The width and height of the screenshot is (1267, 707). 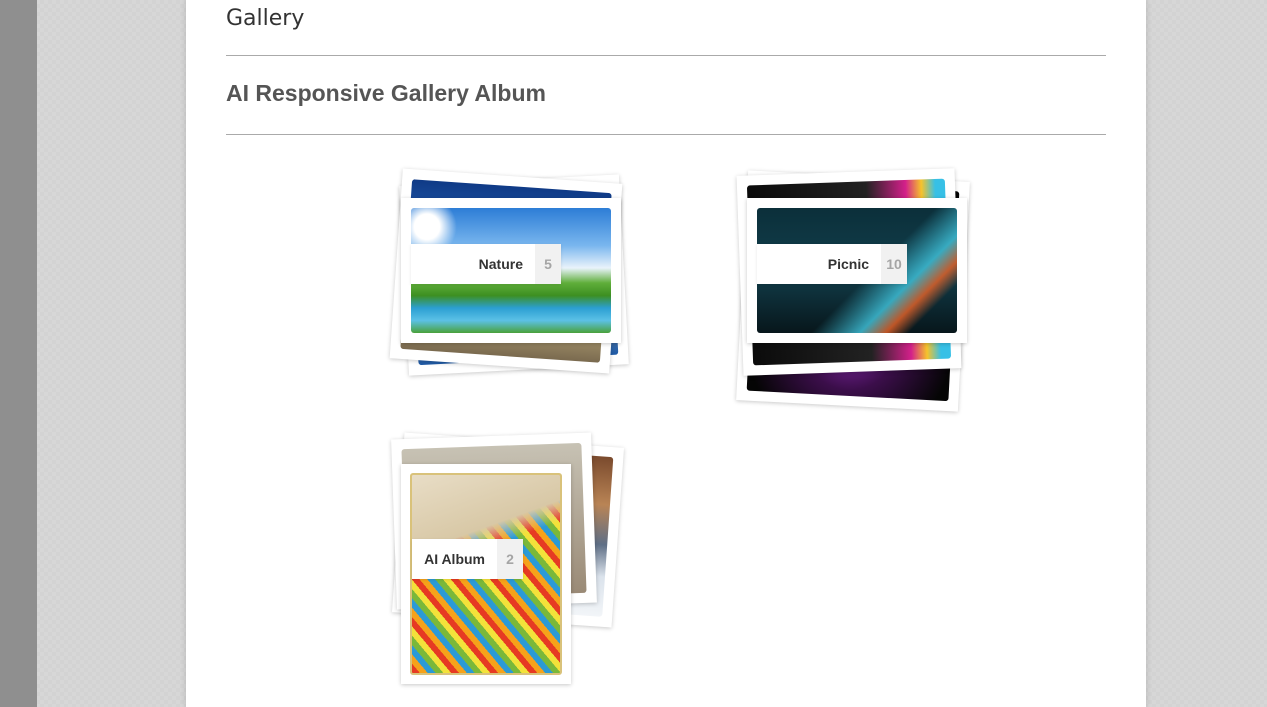 What do you see at coordinates (666, 134) in the screenshot?
I see `divider-bottom` at bounding box center [666, 134].